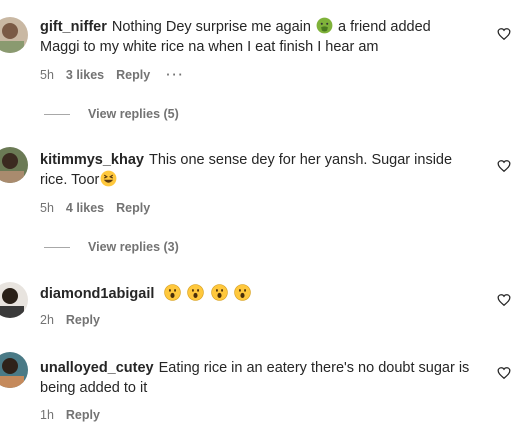 This screenshot has width=517, height=441. What do you see at coordinates (92, 160) in the screenshot?
I see `comment-username: kitimmys_khay` at bounding box center [92, 160].